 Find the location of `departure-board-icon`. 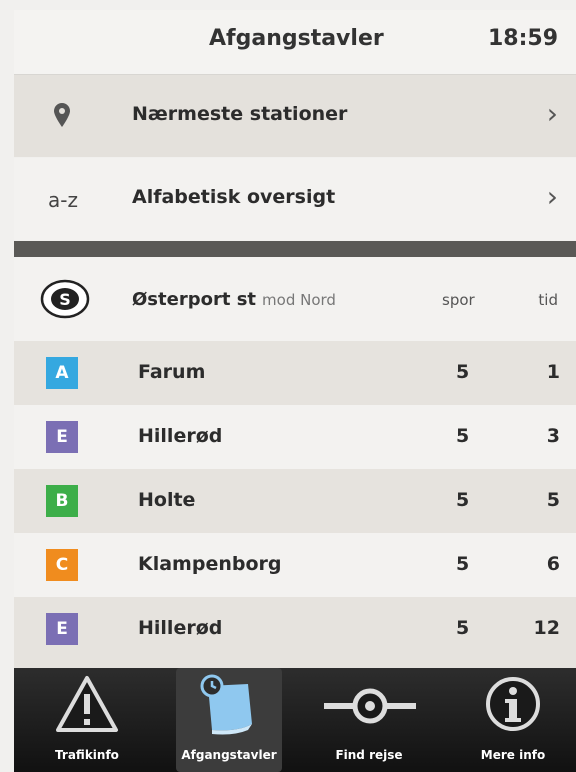

departure-board-icon is located at coordinates (230, 708).